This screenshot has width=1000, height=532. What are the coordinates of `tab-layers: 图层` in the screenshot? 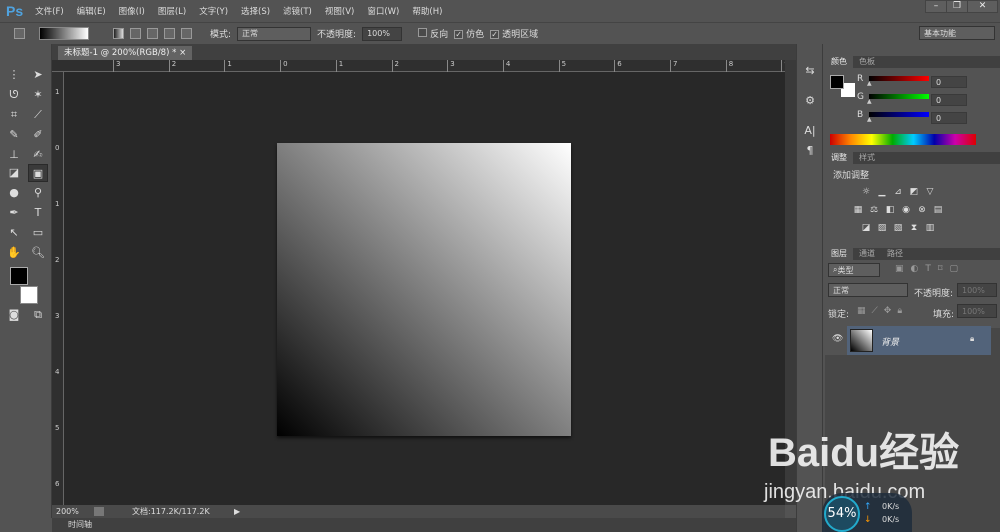 It's located at (839, 254).